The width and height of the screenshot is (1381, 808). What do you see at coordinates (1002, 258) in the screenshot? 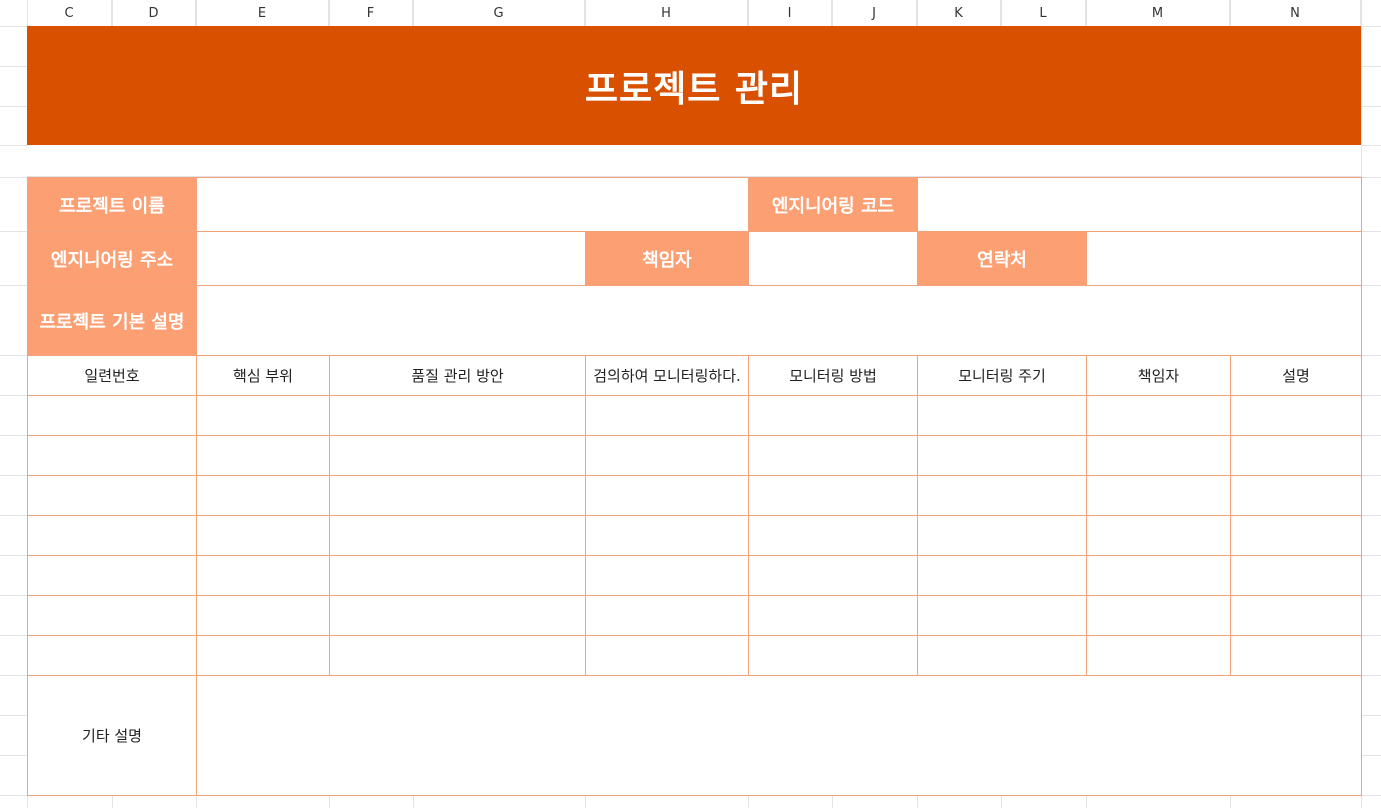
I see `contact-label: 연락처` at bounding box center [1002, 258].